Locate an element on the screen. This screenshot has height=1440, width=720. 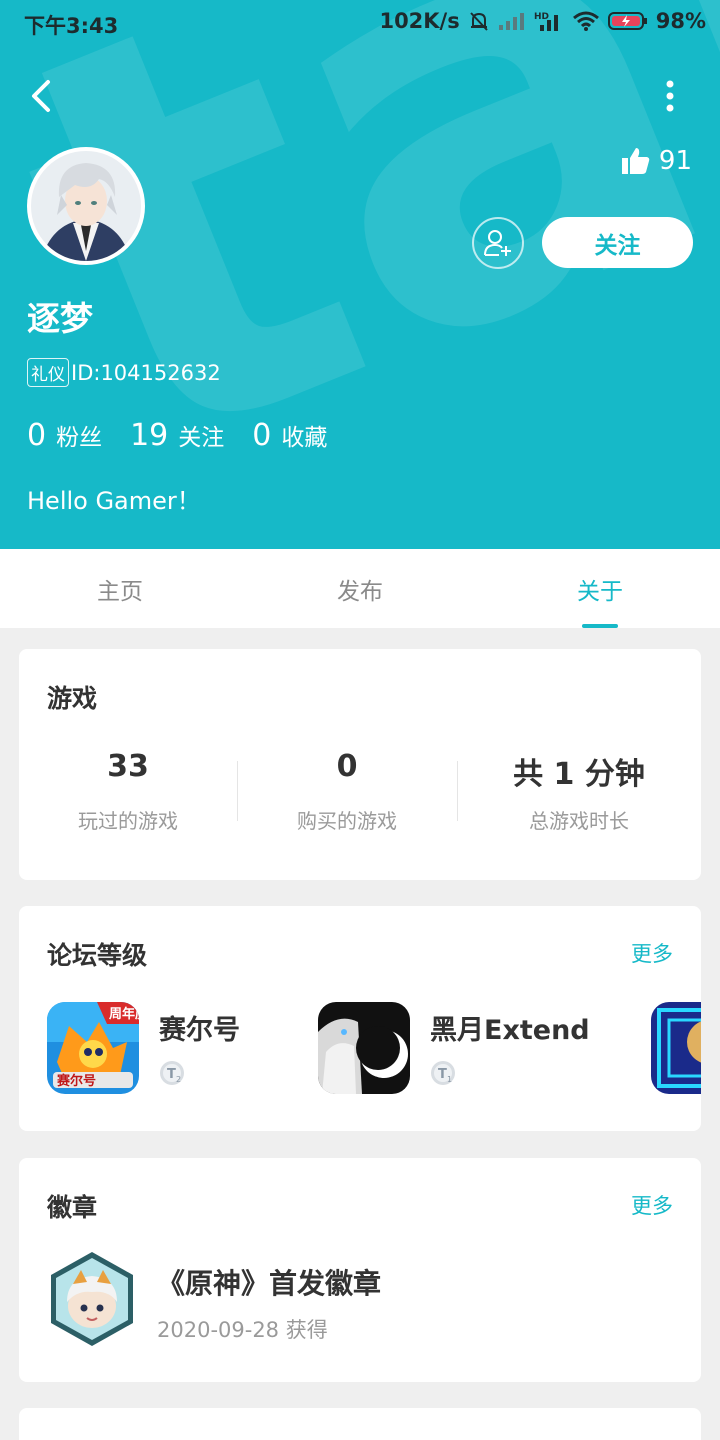
thumbs-up-icon is located at coordinates (635, 161).